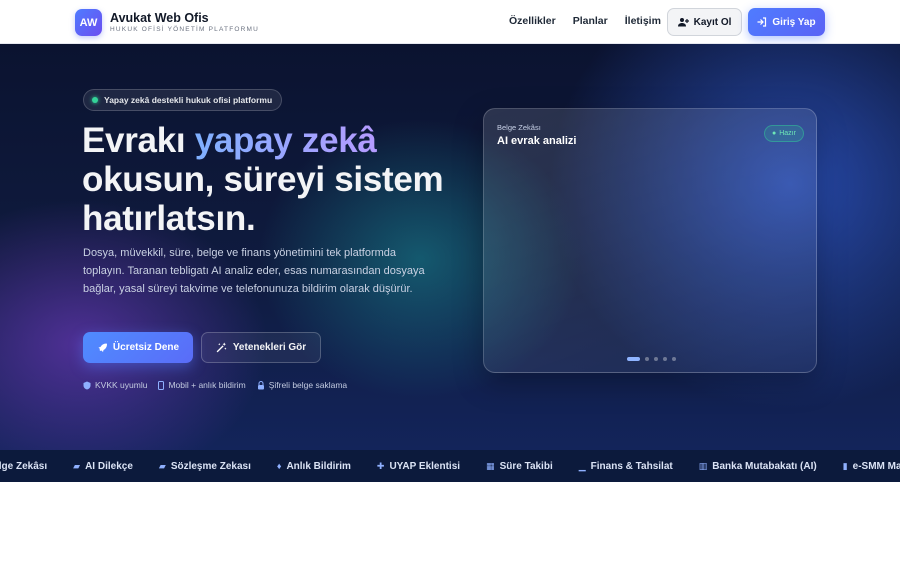 The width and height of the screenshot is (900, 562). What do you see at coordinates (537, 141) in the screenshot?
I see `card-title: AI evrak analizi` at bounding box center [537, 141].